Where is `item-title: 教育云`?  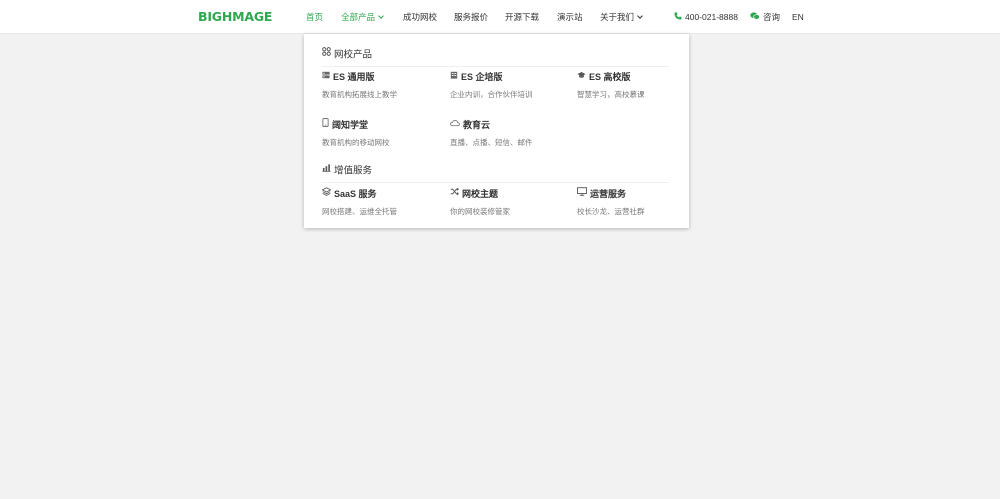
item-title: 教育云 is located at coordinates (477, 125).